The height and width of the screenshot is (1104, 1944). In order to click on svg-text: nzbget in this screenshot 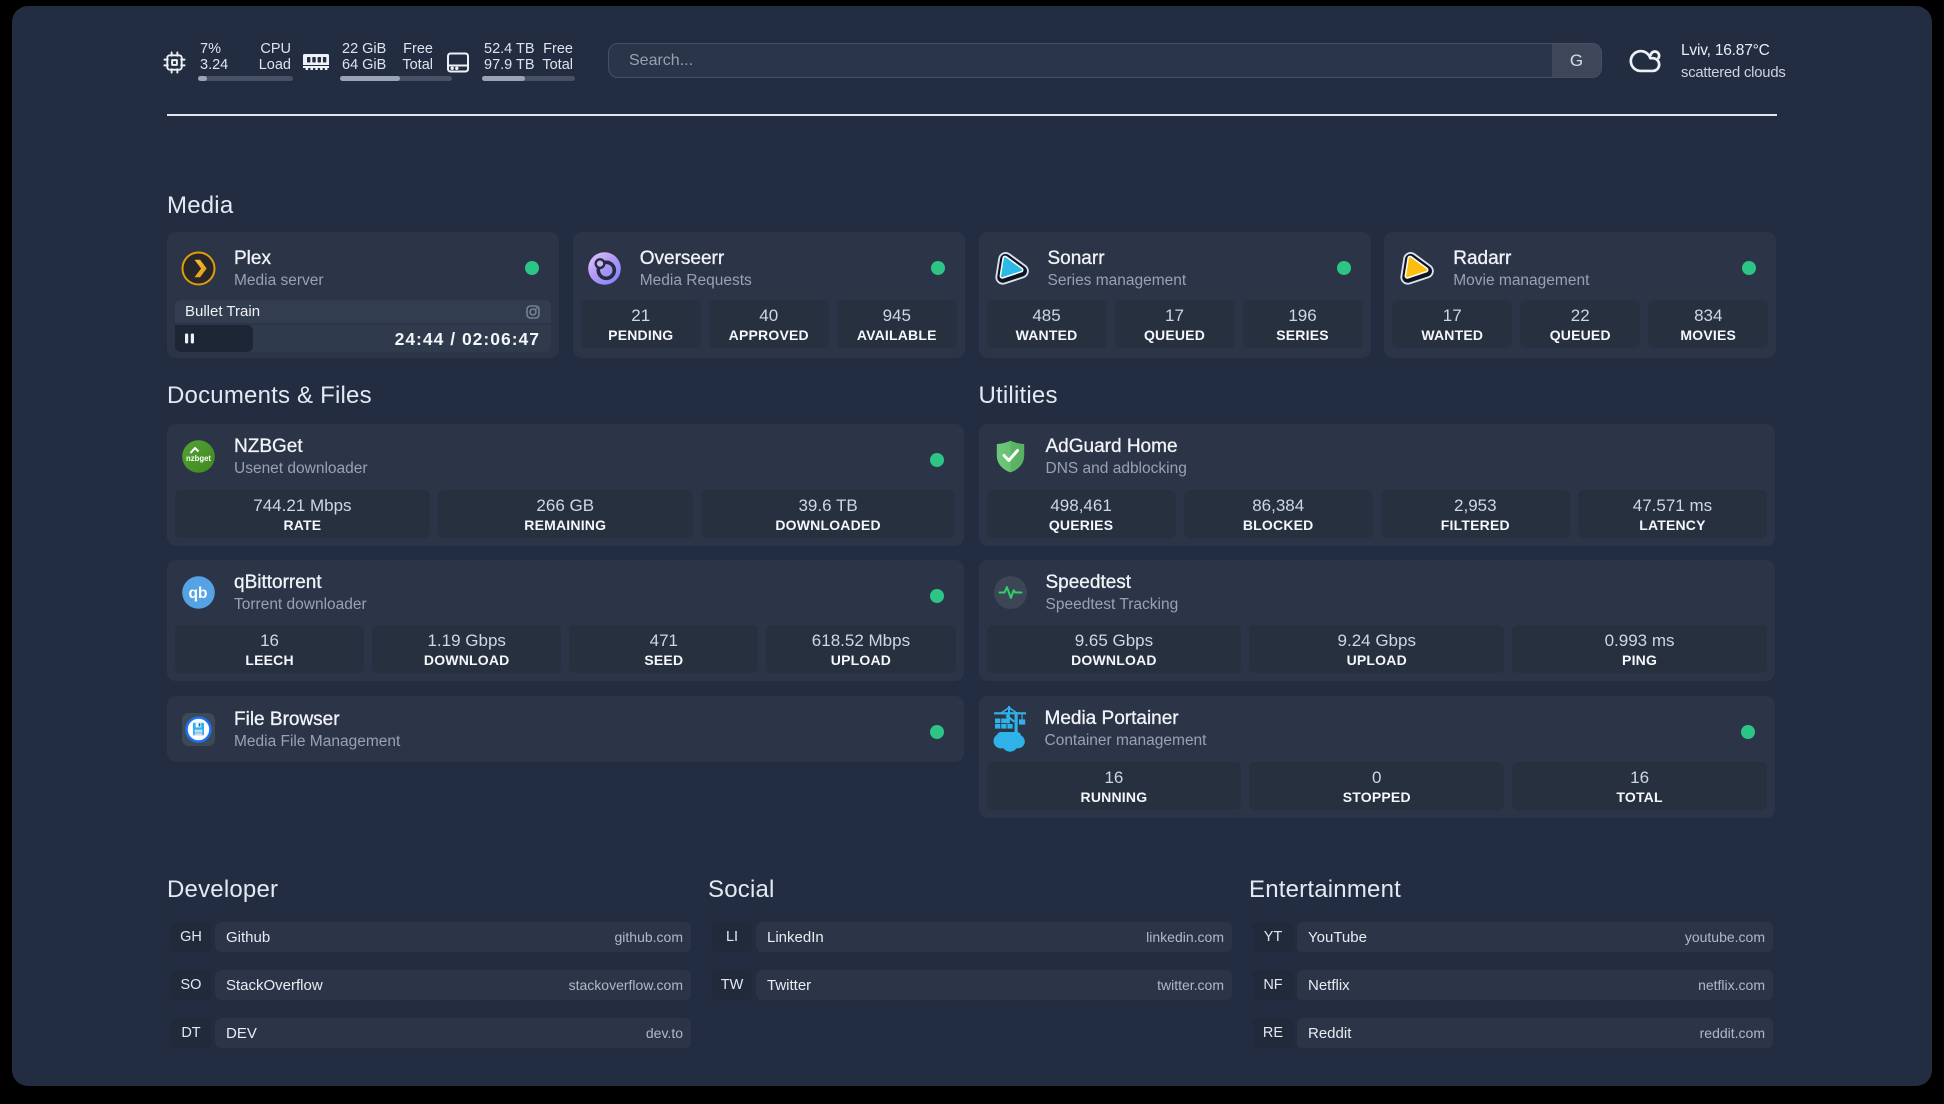, I will do `click(198, 458)`.